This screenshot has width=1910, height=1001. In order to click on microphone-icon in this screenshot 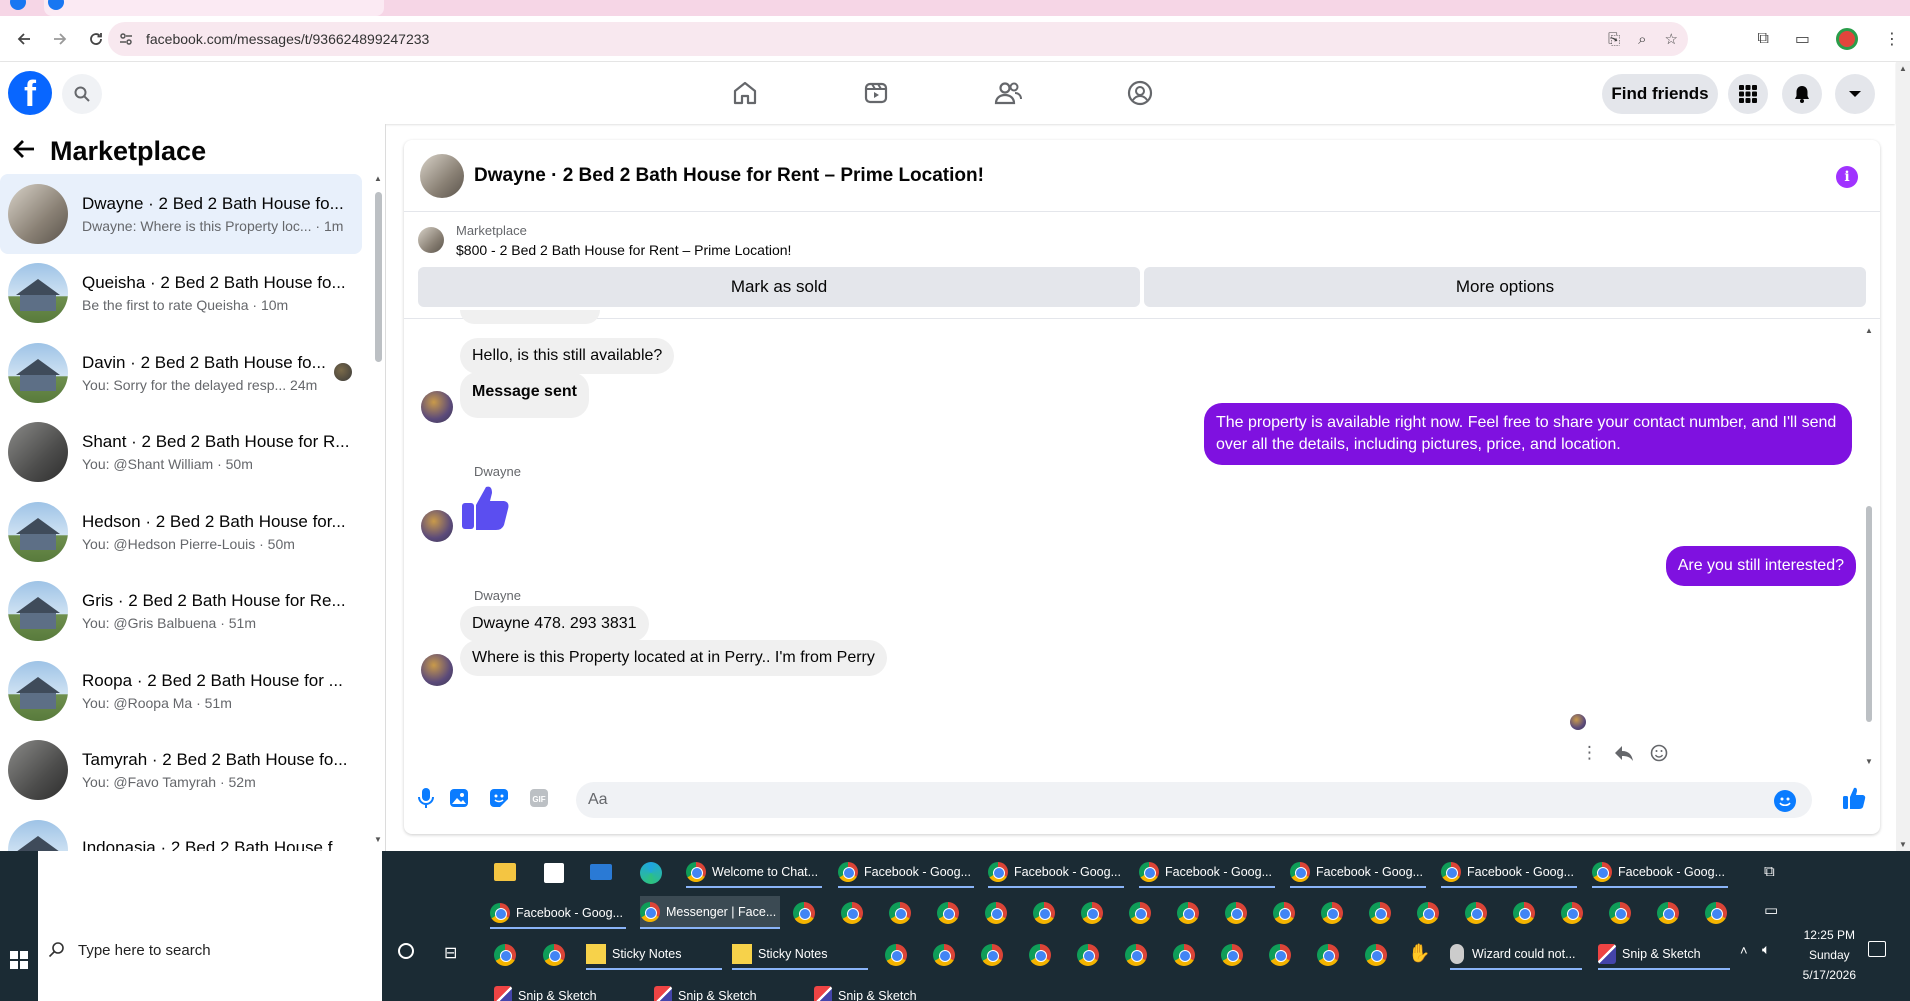, I will do `click(426, 798)`.